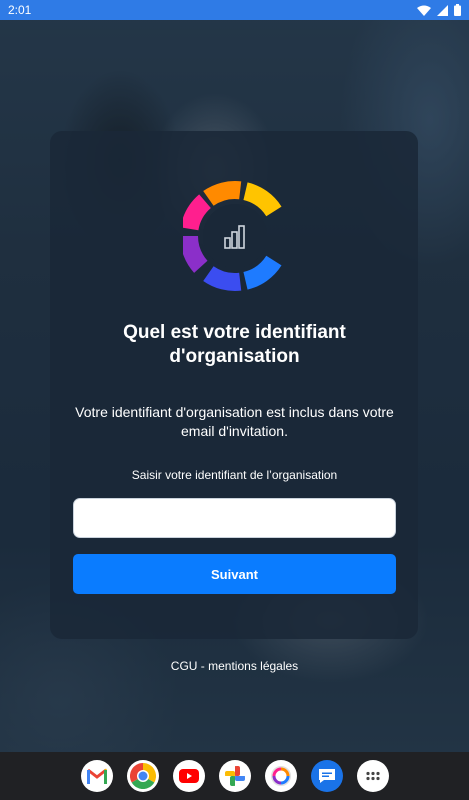  I want to click on battery-icon, so click(457, 10).